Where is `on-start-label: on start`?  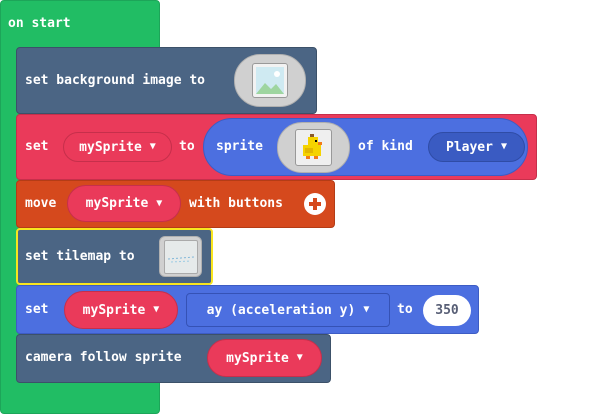 on-start-label: on start is located at coordinates (39, 23).